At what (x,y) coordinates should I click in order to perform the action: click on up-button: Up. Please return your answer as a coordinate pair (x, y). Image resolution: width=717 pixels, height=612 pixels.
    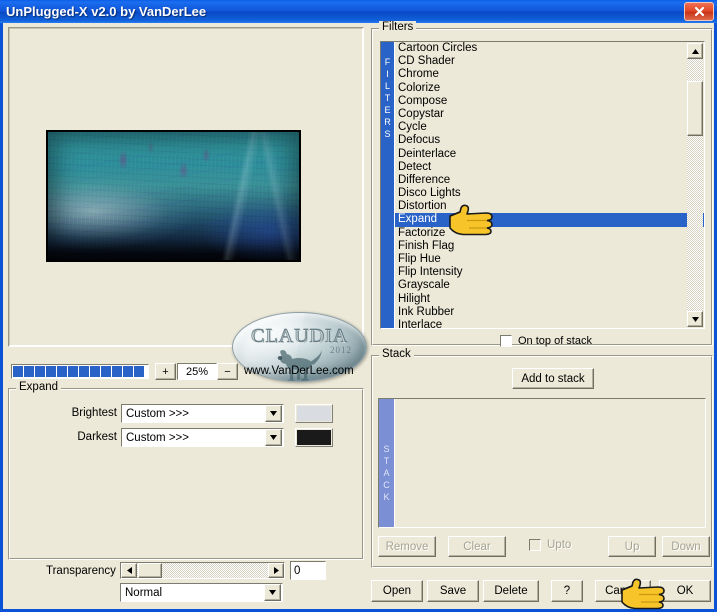
    Looking at the image, I should click on (632, 546).